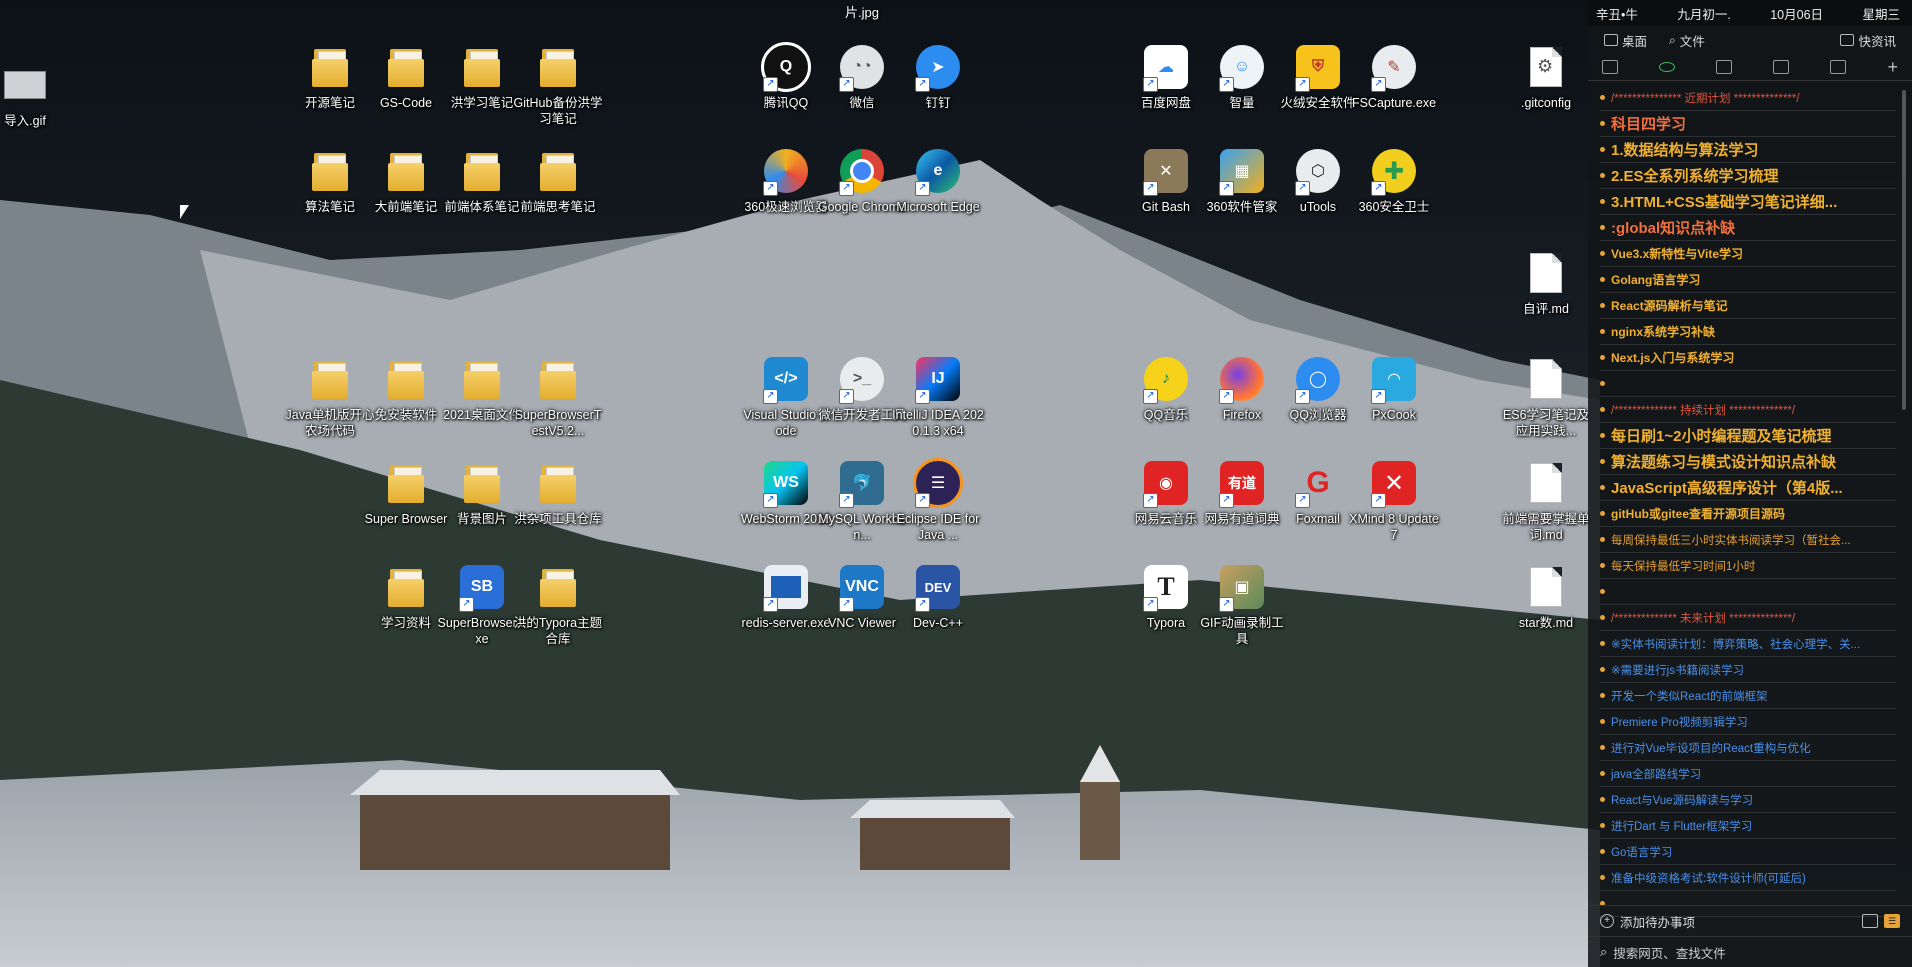  I want to click on todo-text: 科目四学习, so click(1649, 124).